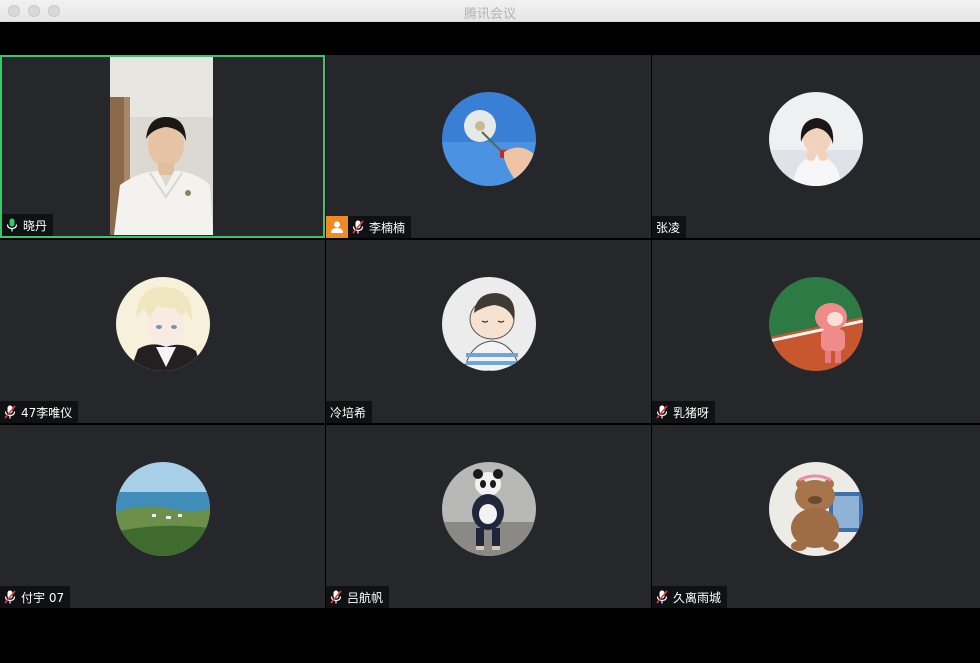  Describe the element at coordinates (12, 225) in the screenshot. I see `microphone-on-icon` at that location.